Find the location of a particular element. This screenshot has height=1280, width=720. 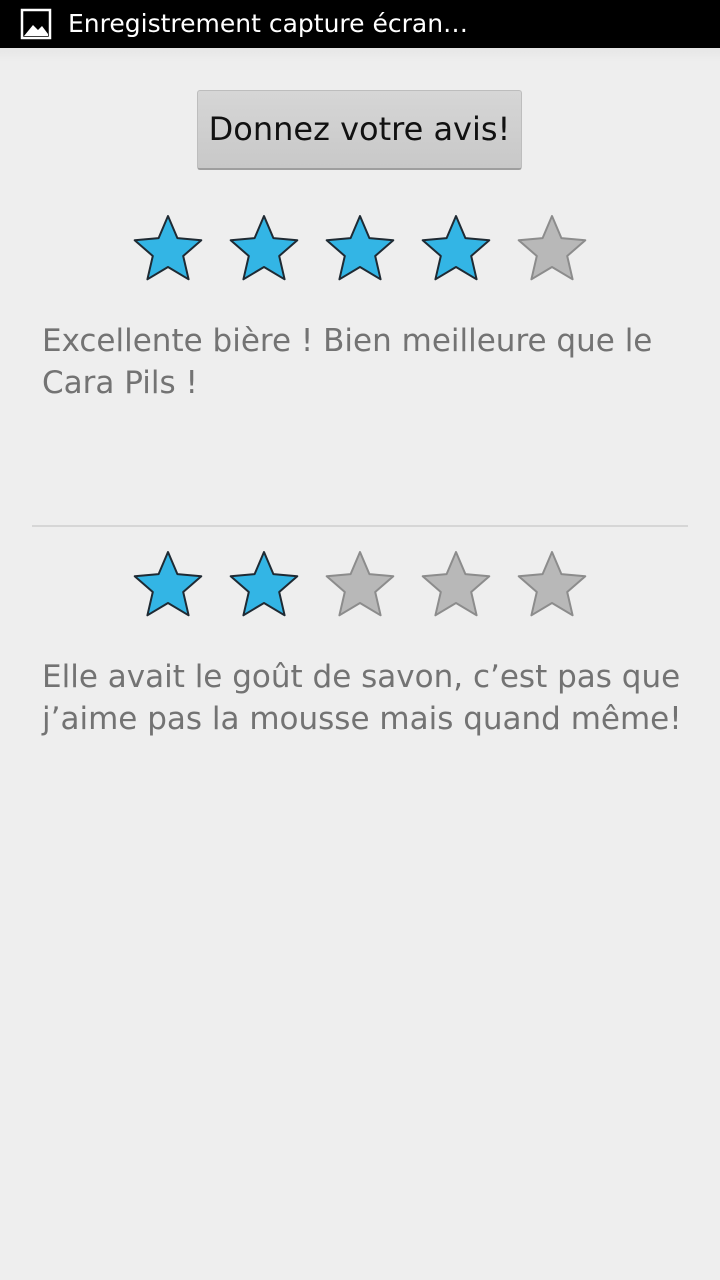

divider is located at coordinates (360, 526).